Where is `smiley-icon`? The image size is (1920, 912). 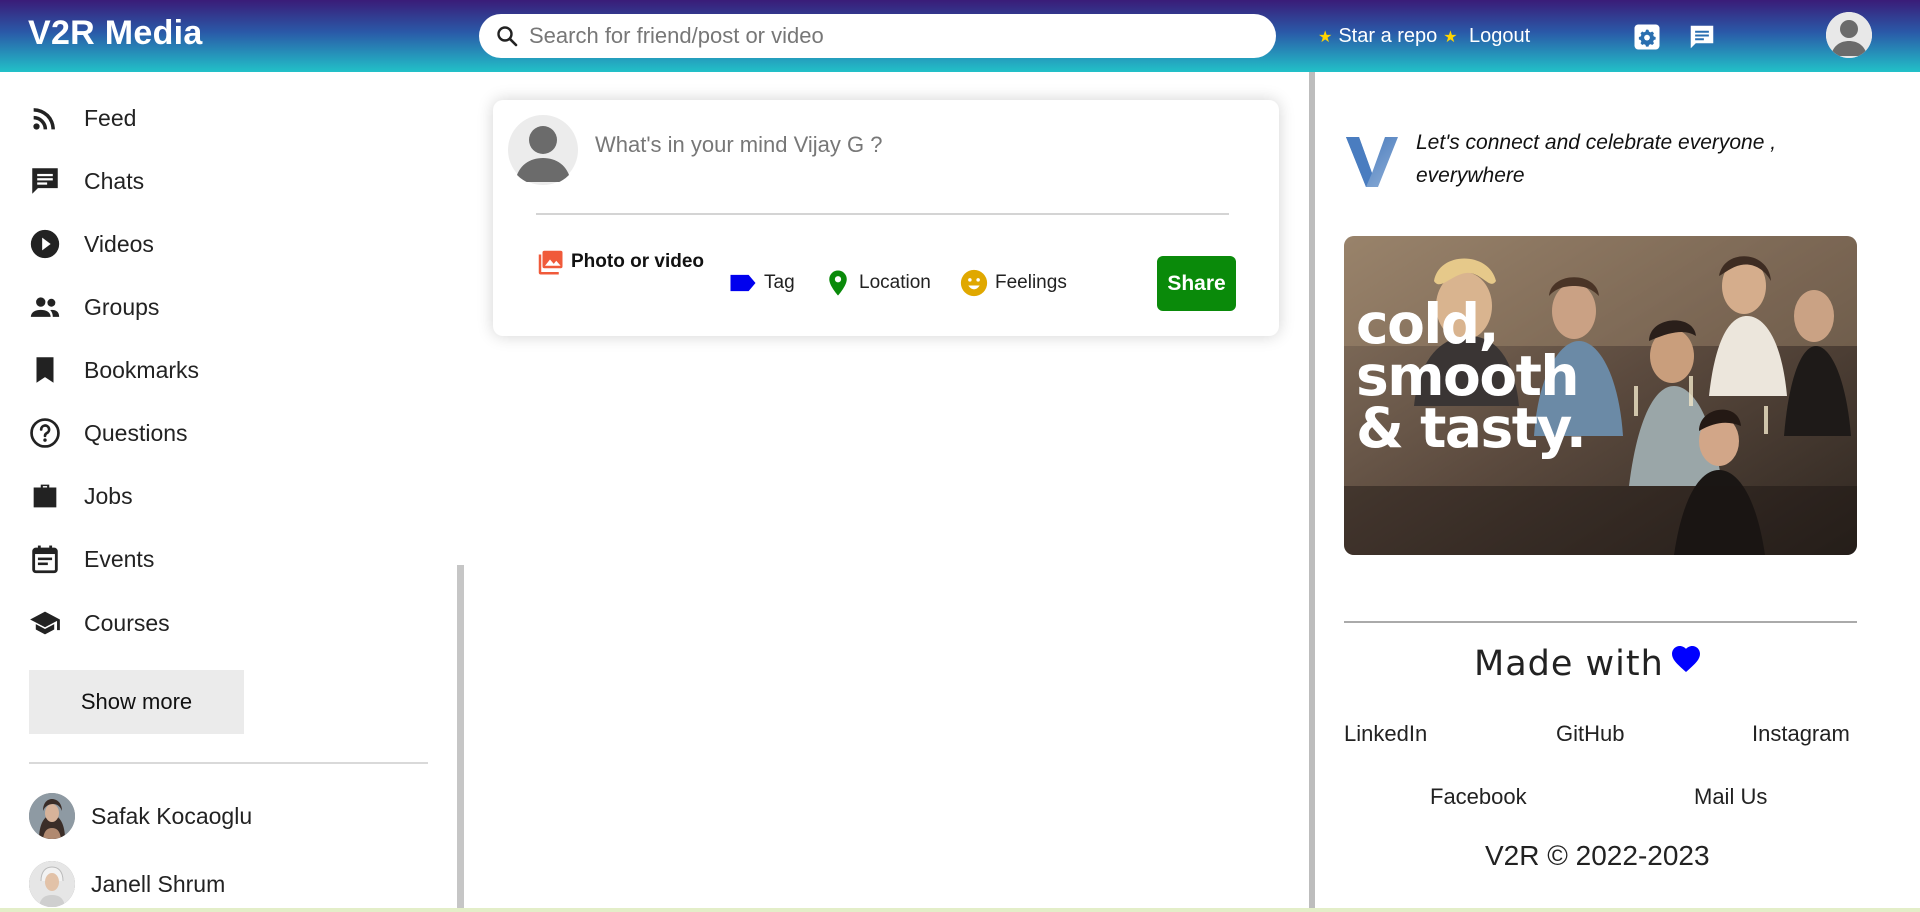 smiley-icon is located at coordinates (974, 283).